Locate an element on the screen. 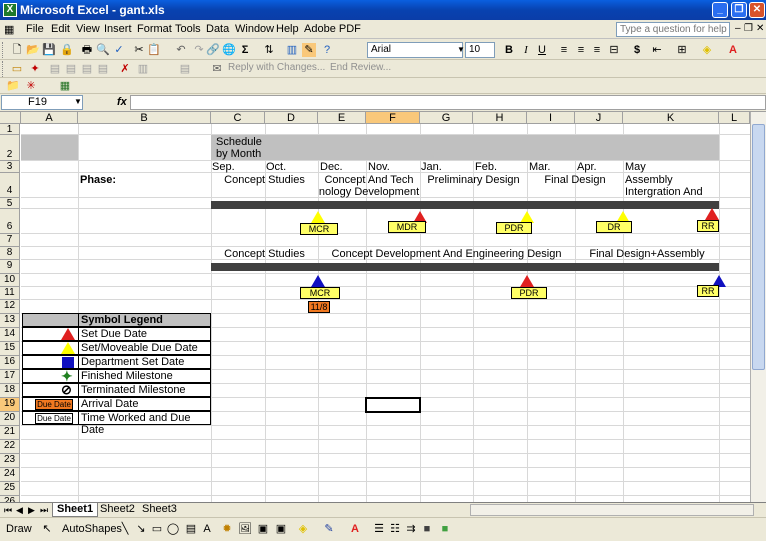  row-header-15: 15 is located at coordinates (10, 349).